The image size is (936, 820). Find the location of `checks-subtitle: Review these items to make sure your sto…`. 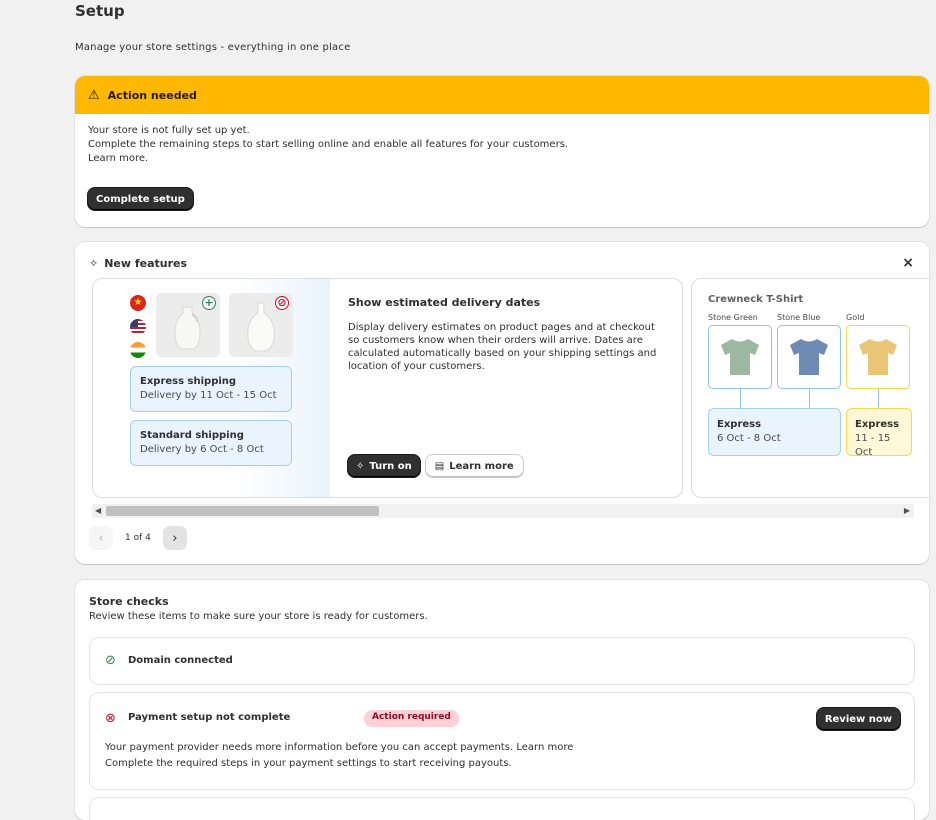

checks-subtitle: Review these items to make sure your sto… is located at coordinates (258, 616).